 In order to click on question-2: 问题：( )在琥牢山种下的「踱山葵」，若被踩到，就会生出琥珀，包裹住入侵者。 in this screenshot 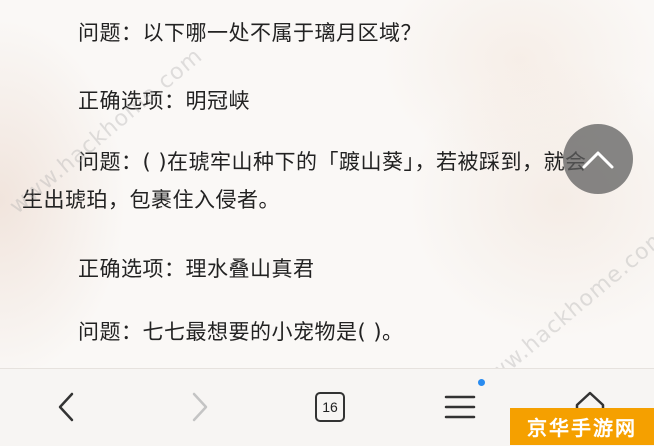, I will do `click(304, 181)`.